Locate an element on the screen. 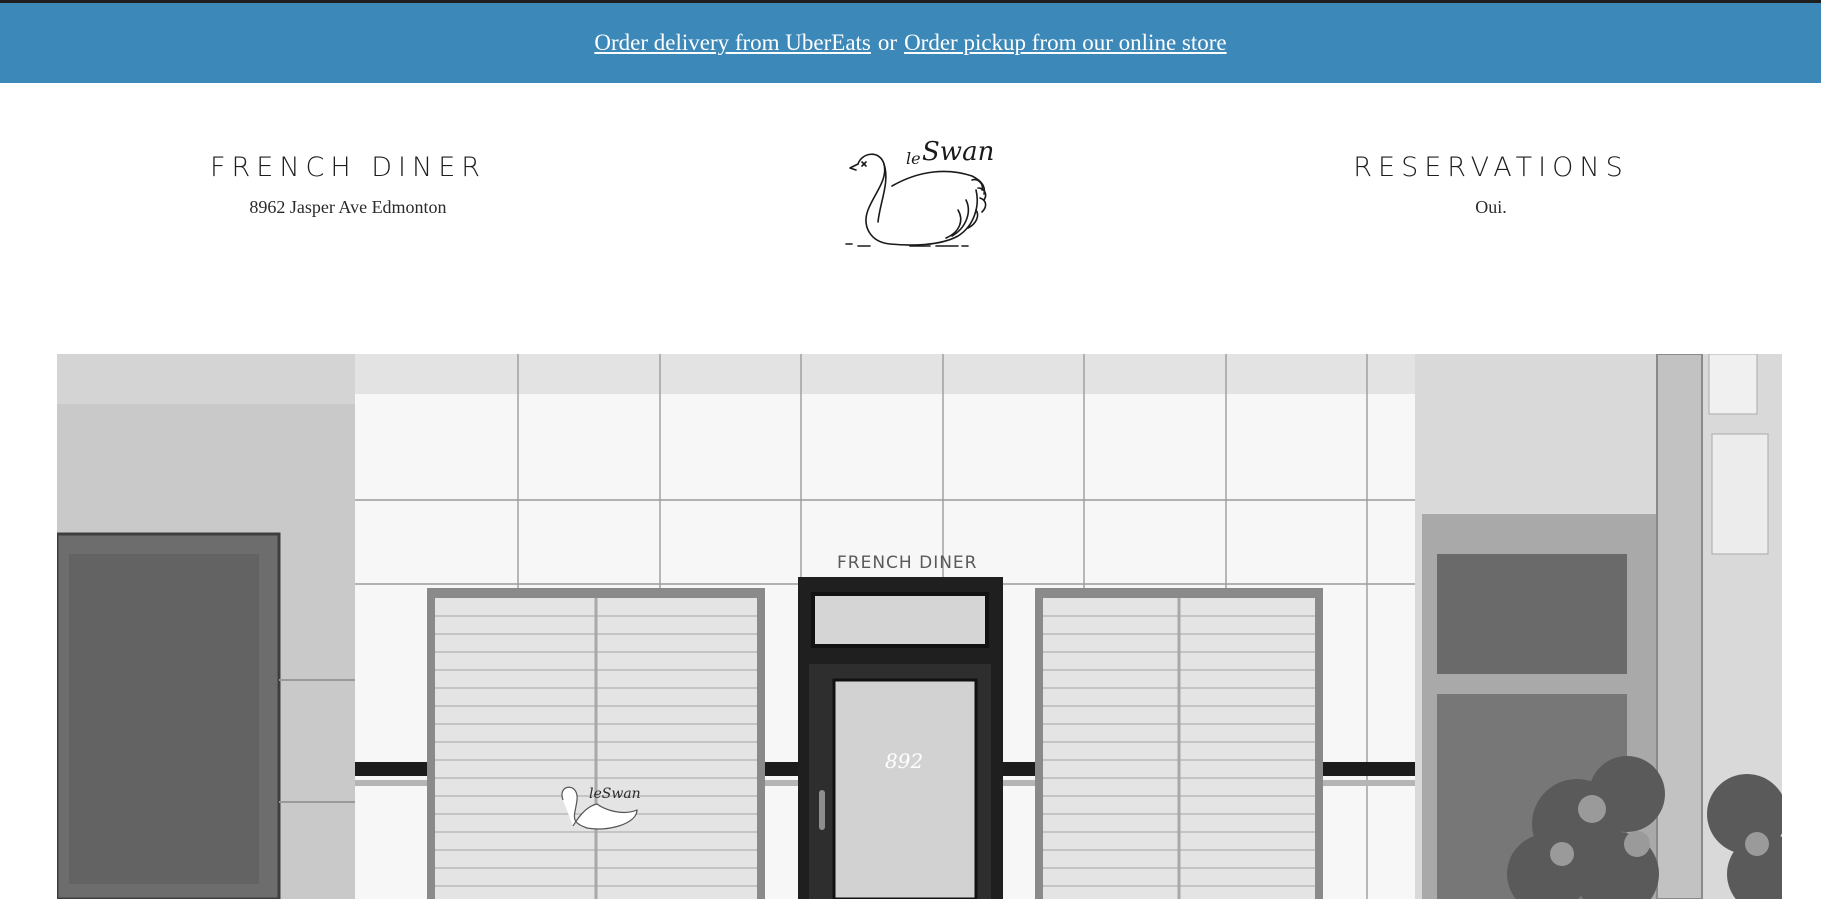  location-title: FRENCH DINER is located at coordinates (348, 167).